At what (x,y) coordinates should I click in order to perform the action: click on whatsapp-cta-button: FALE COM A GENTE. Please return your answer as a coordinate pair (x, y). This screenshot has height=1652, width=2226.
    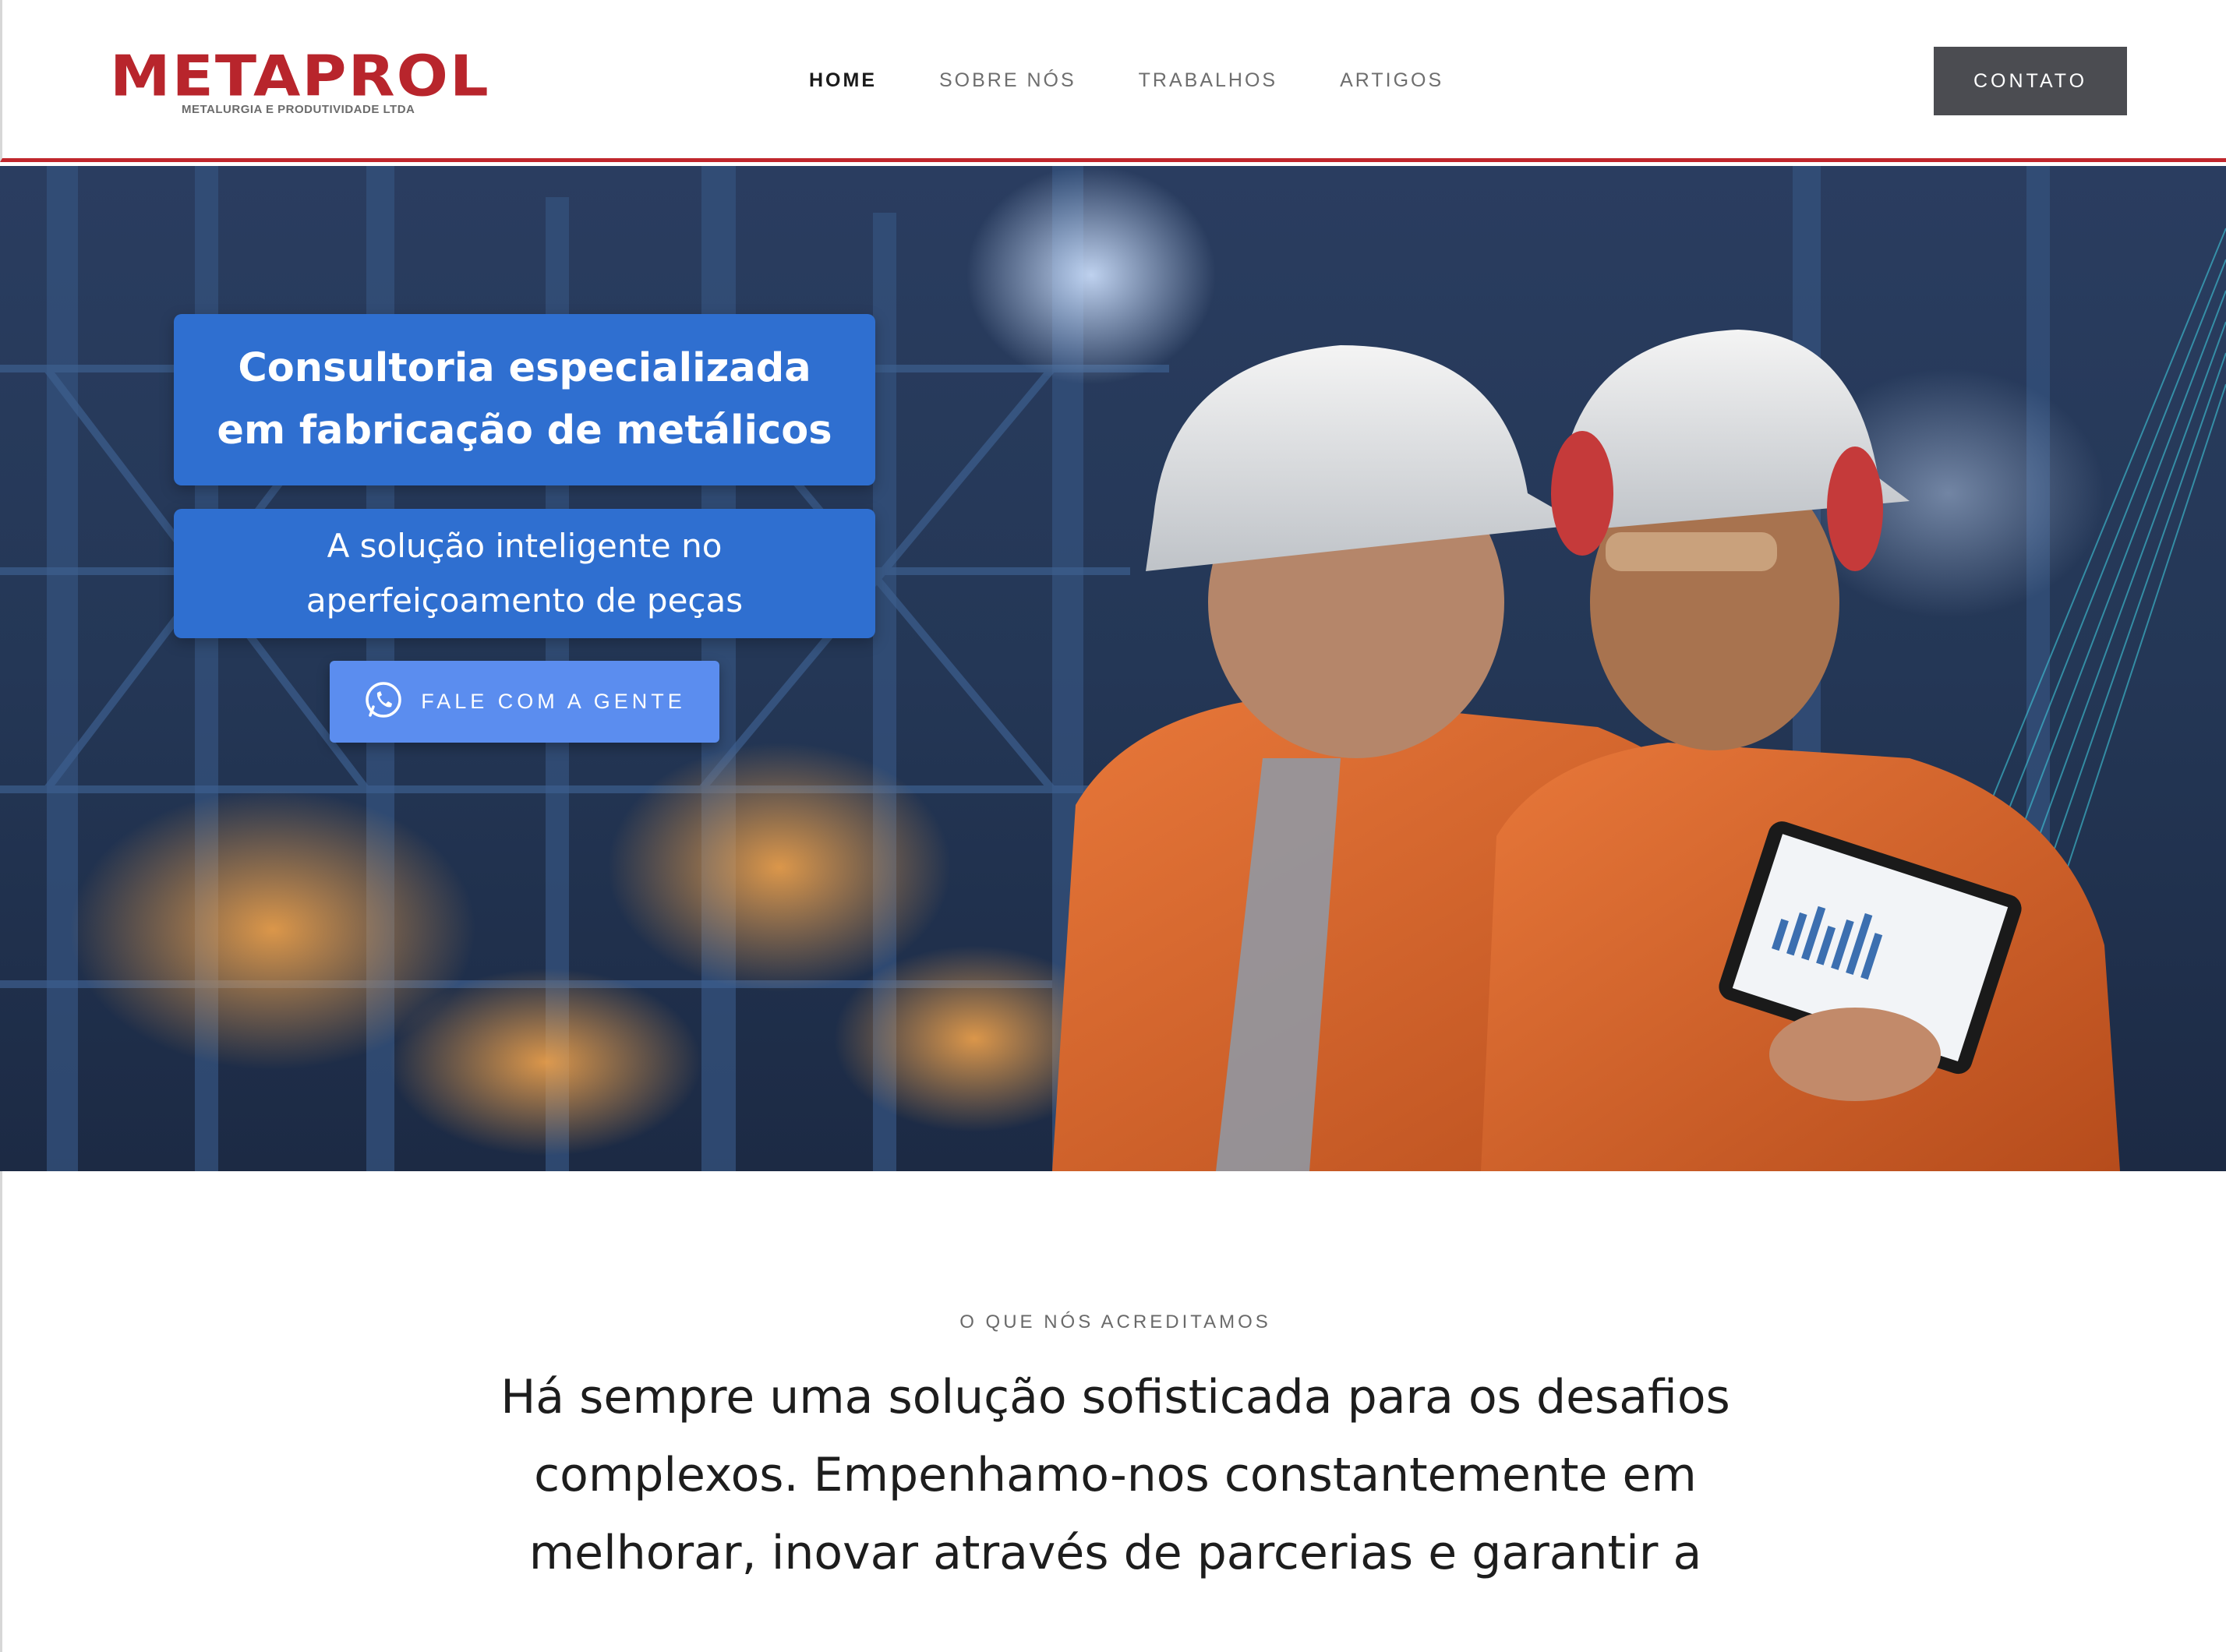
    Looking at the image, I should click on (524, 702).